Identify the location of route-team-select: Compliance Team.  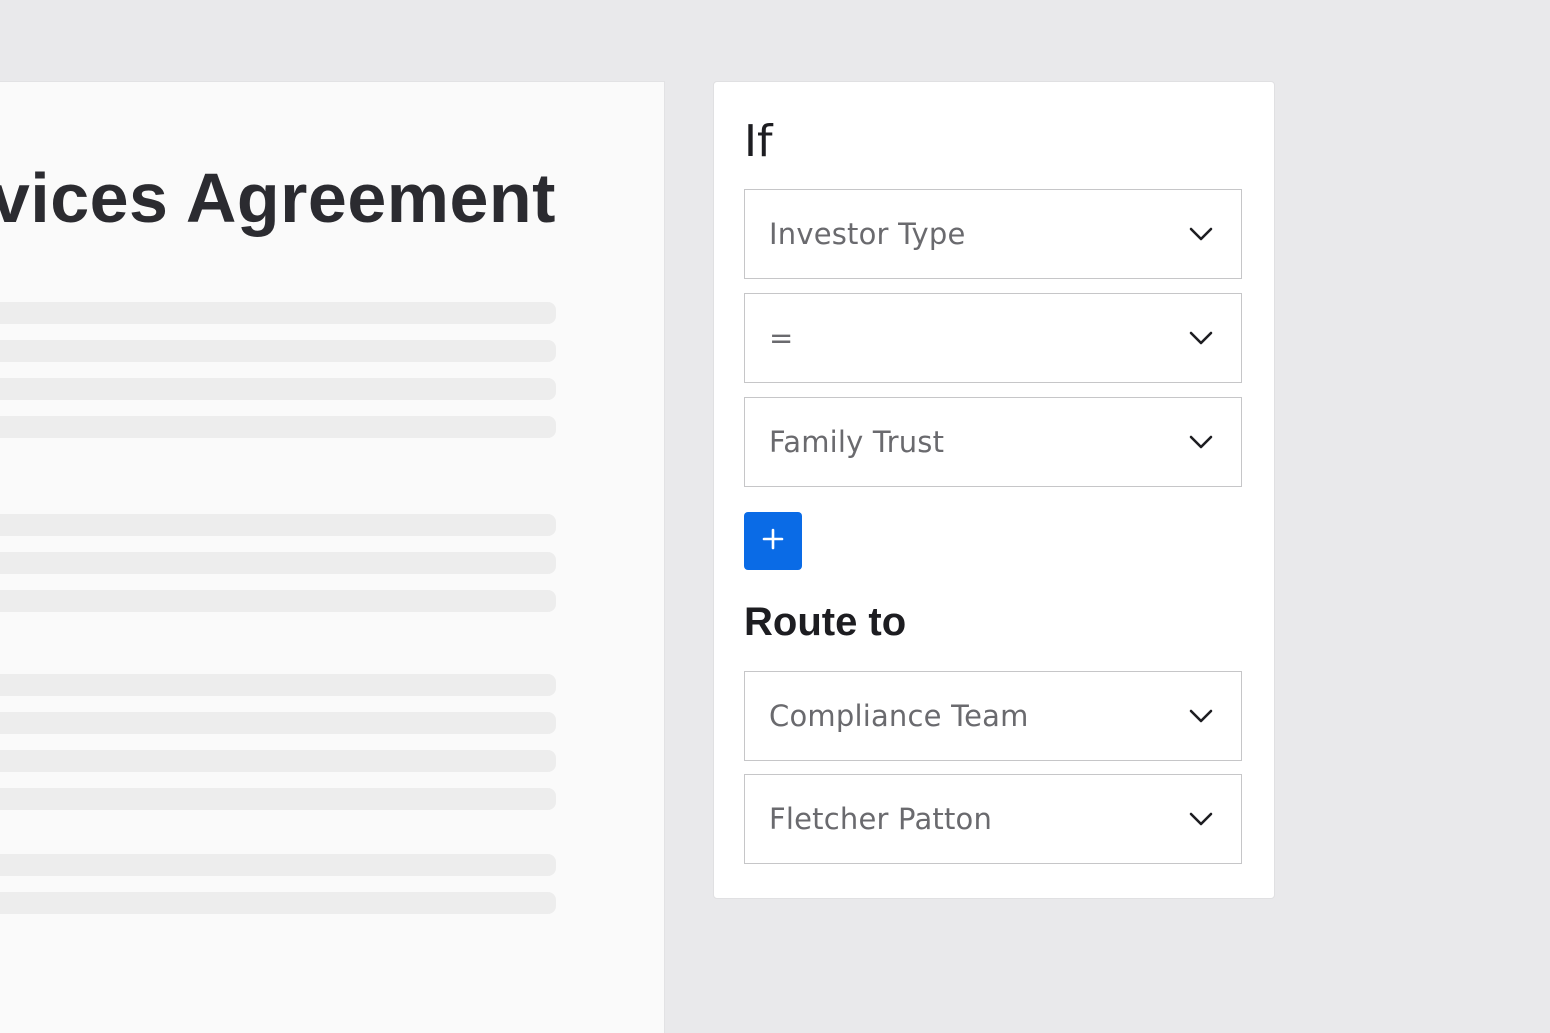
(993, 716).